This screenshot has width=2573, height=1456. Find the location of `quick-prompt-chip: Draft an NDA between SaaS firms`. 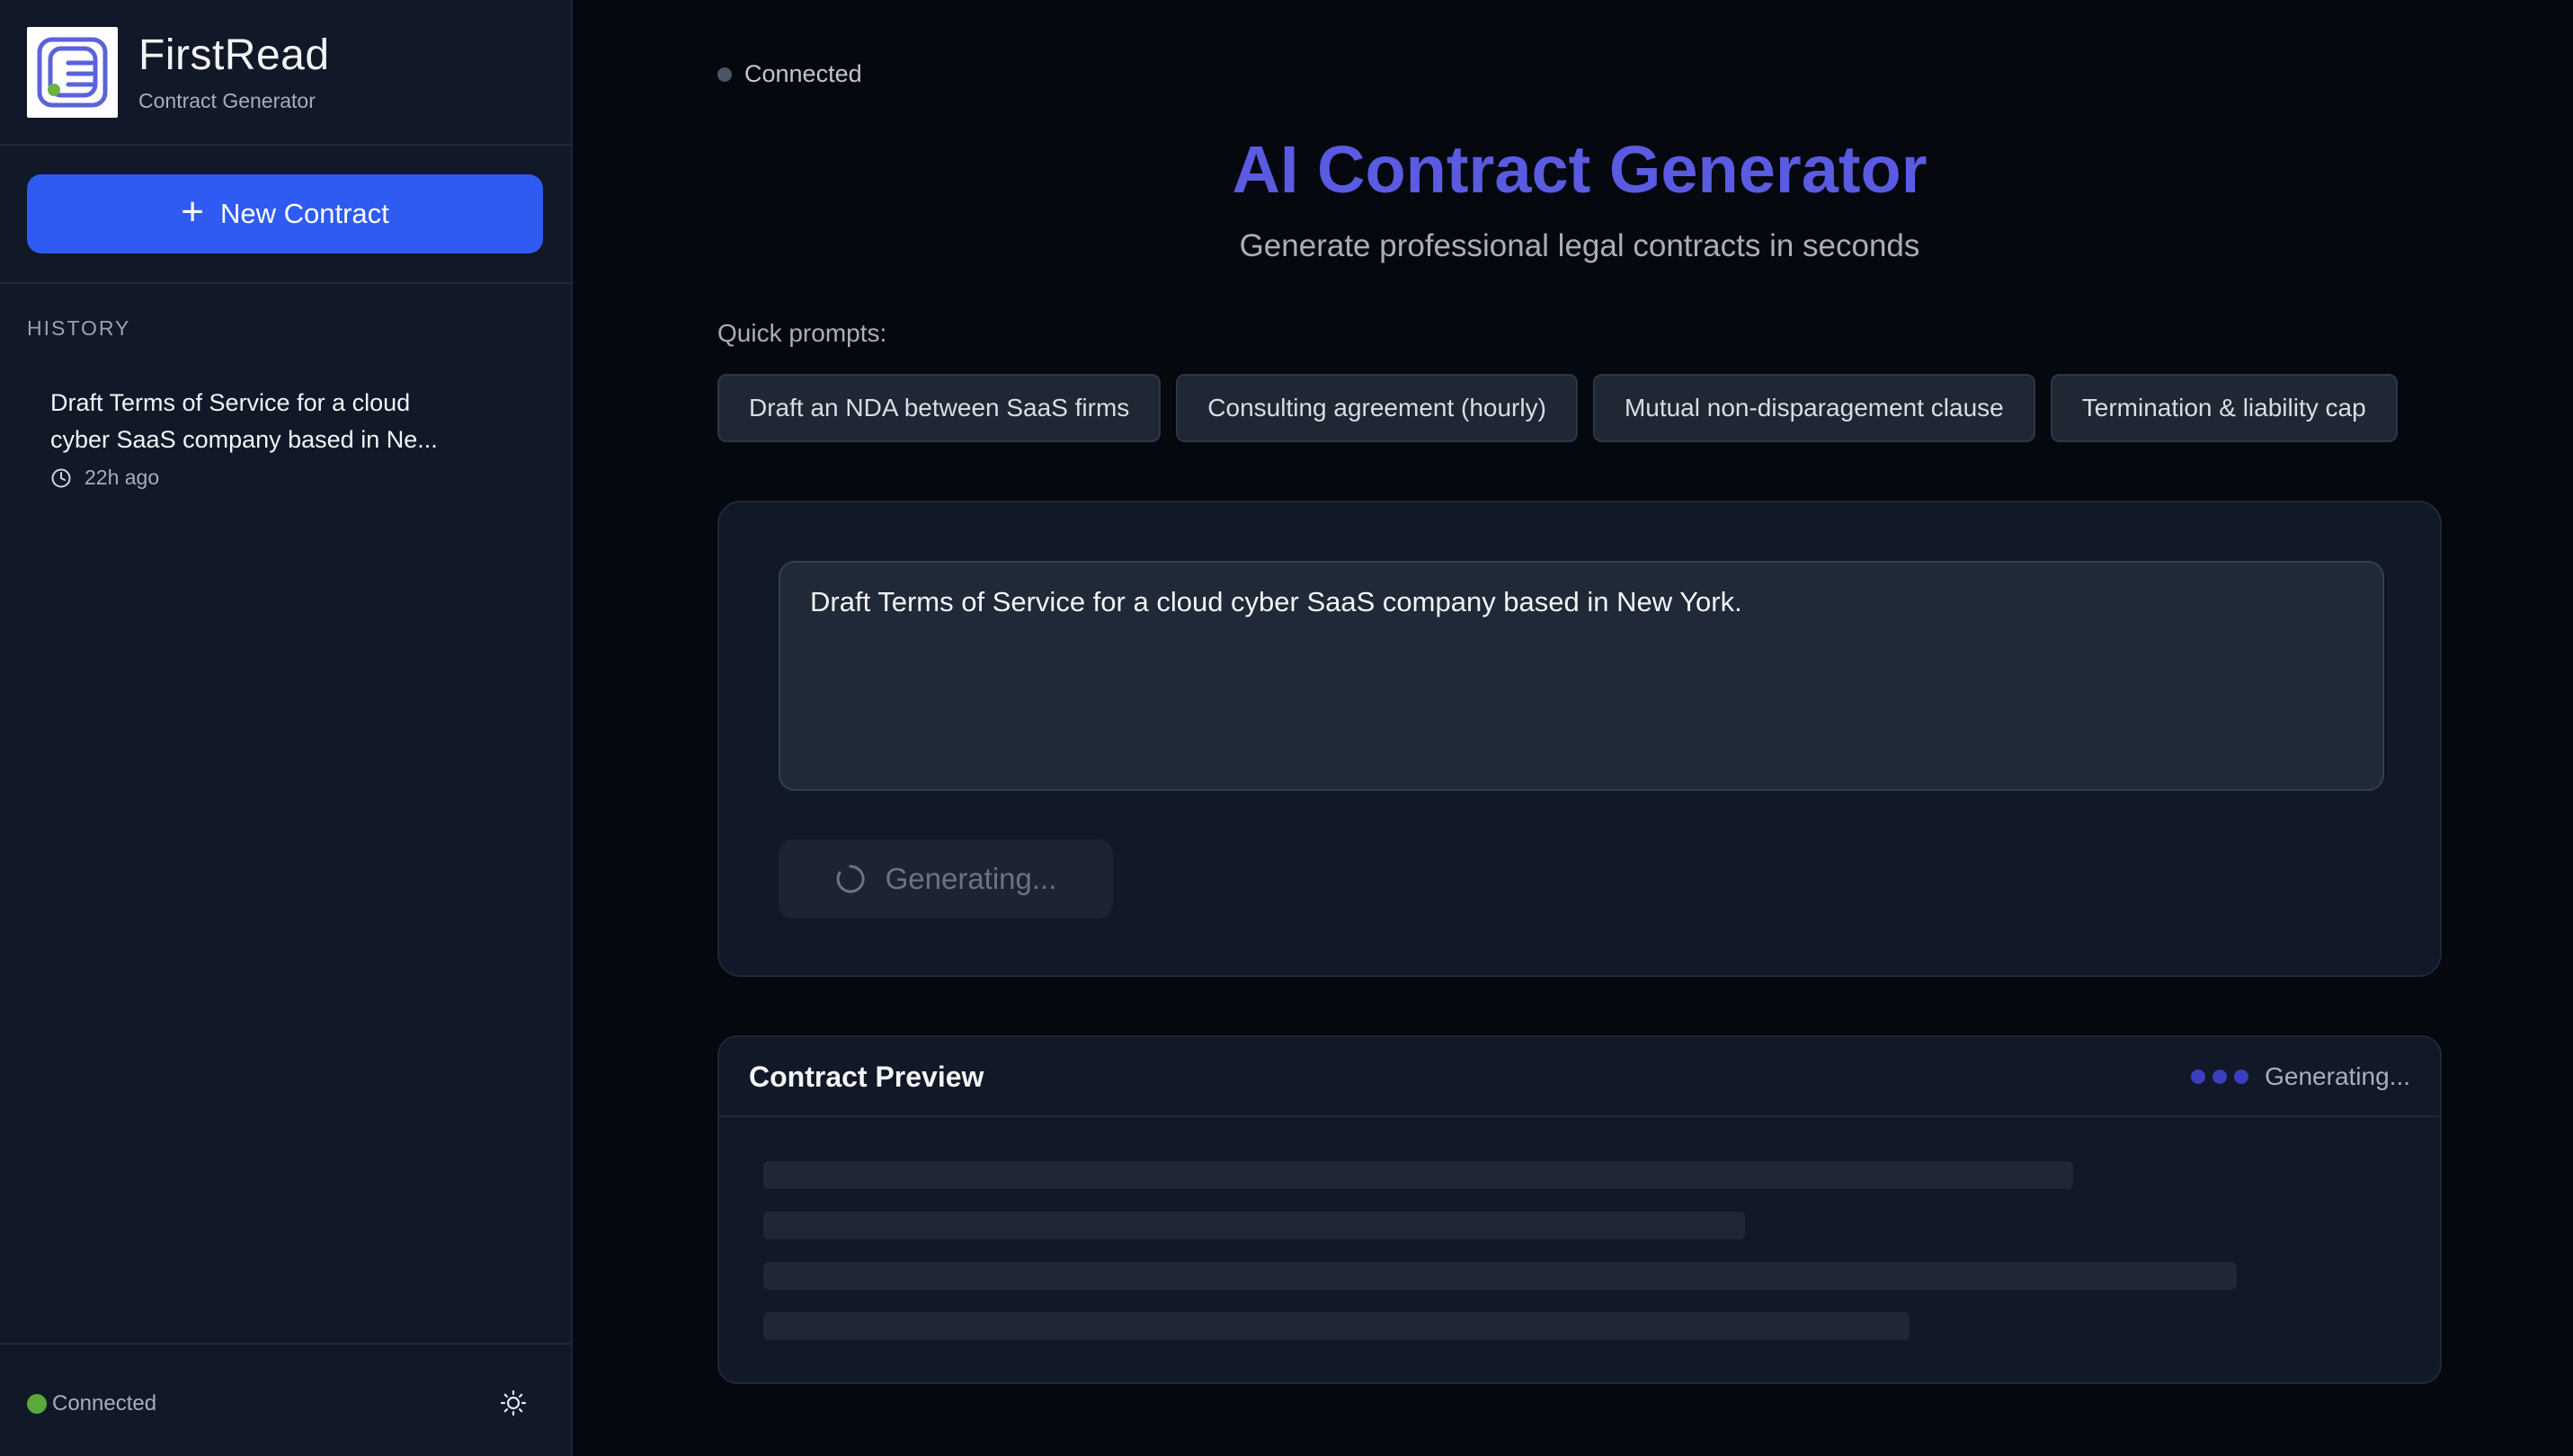

quick-prompt-chip: Draft an NDA between SaaS firms is located at coordinates (939, 408).